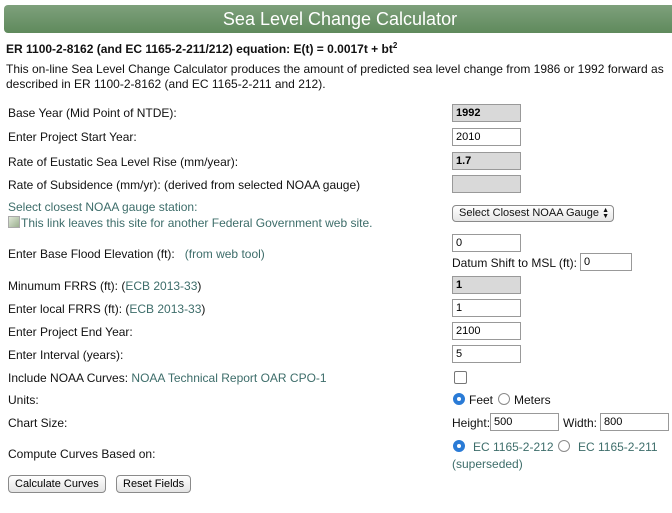 The image size is (672, 513). I want to click on noaa-report-link: NOAA Technical Report OAR CPO-1, so click(228, 378).